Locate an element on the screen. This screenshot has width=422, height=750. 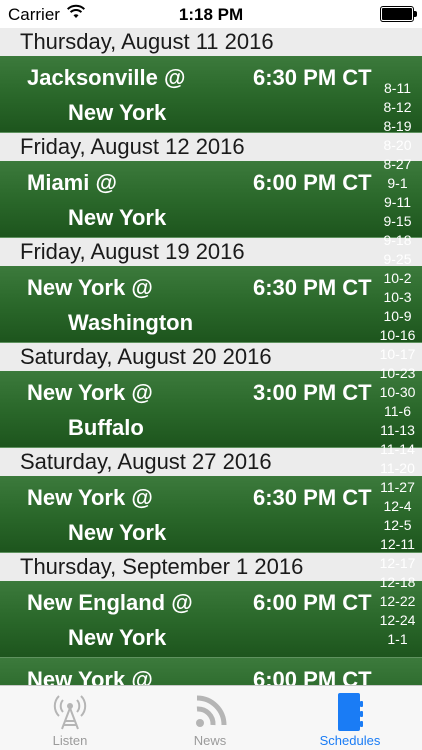
tab-label: Listen is located at coordinates (70, 740).